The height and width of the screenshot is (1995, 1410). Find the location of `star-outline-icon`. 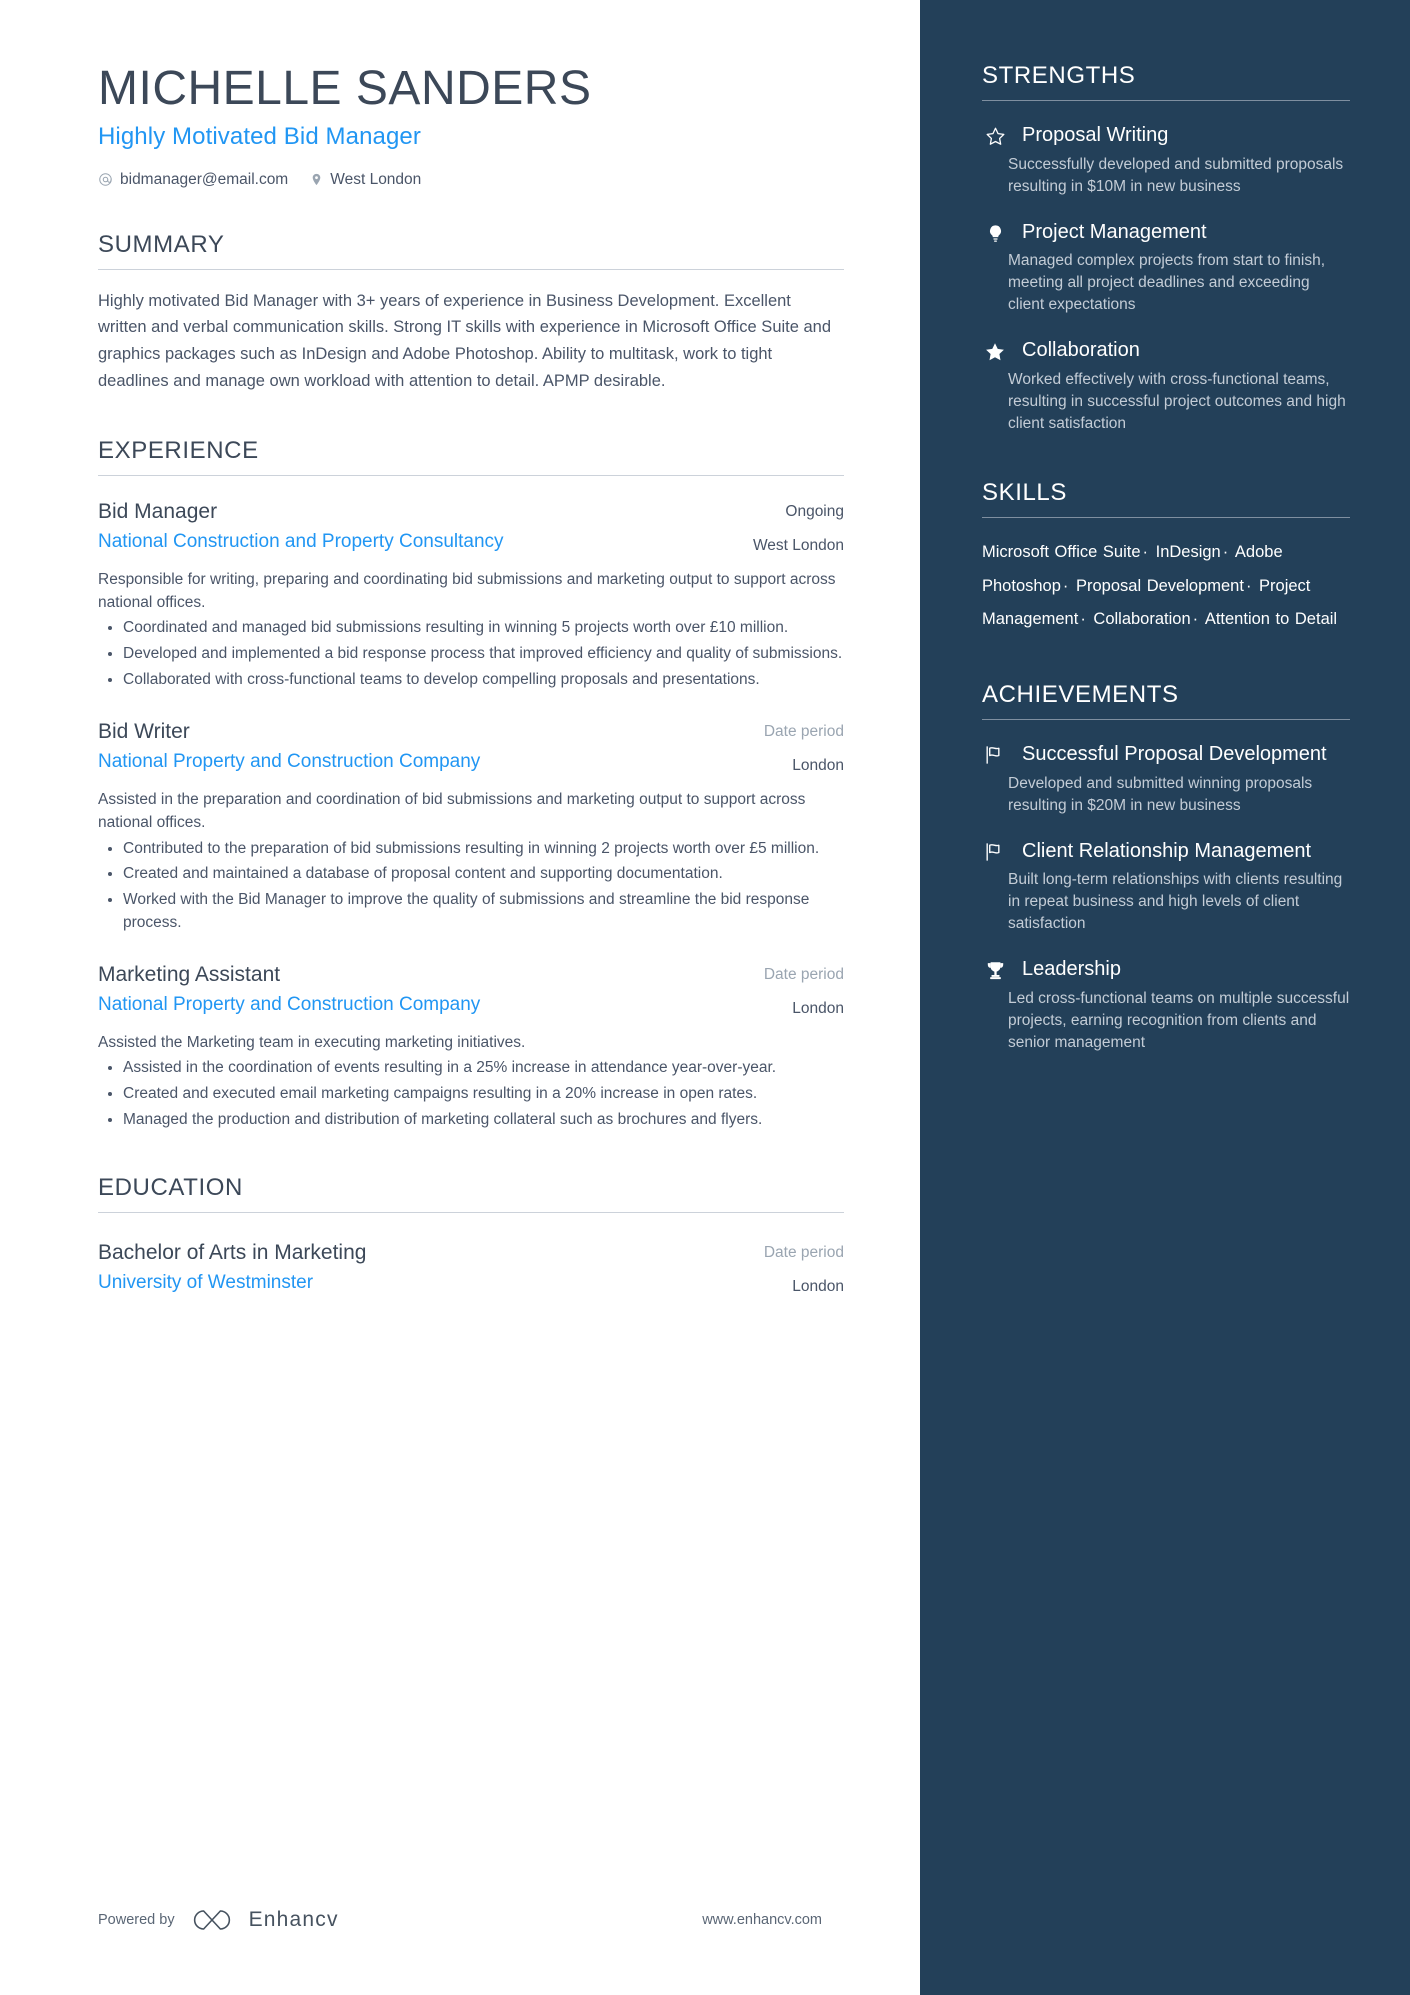

star-outline-icon is located at coordinates (995, 136).